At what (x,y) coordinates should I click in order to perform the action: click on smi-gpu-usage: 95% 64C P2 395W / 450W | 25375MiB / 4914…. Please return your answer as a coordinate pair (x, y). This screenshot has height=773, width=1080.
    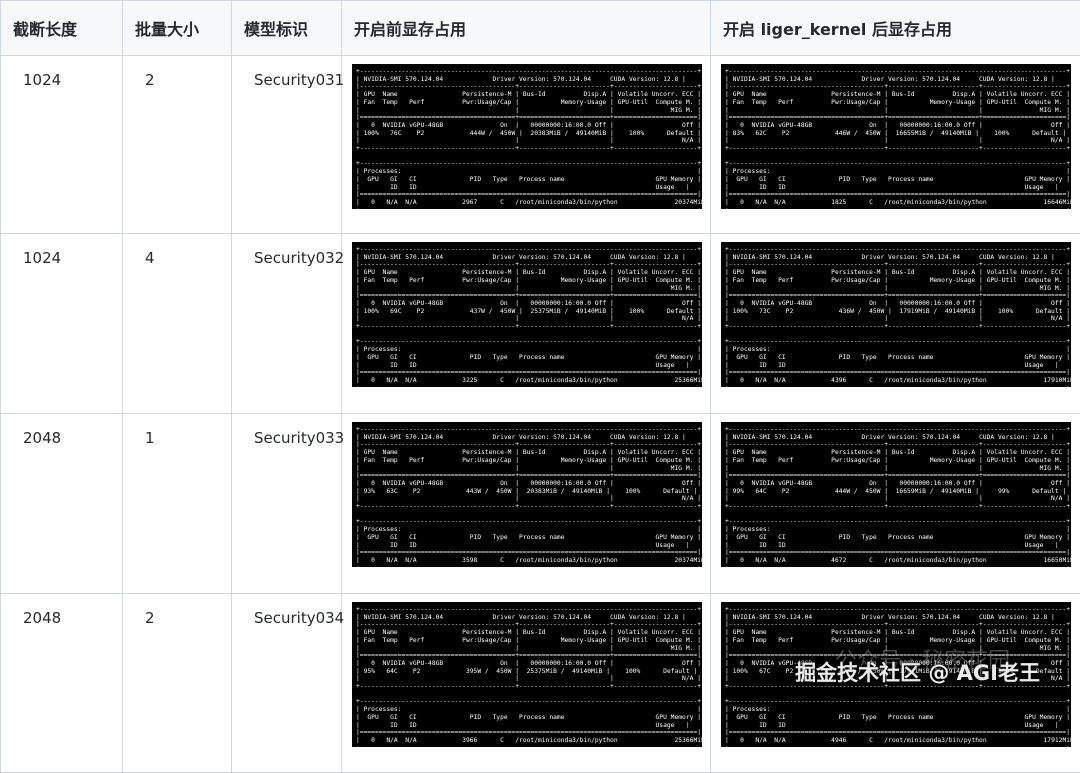
    Looking at the image, I should click on (527, 671).